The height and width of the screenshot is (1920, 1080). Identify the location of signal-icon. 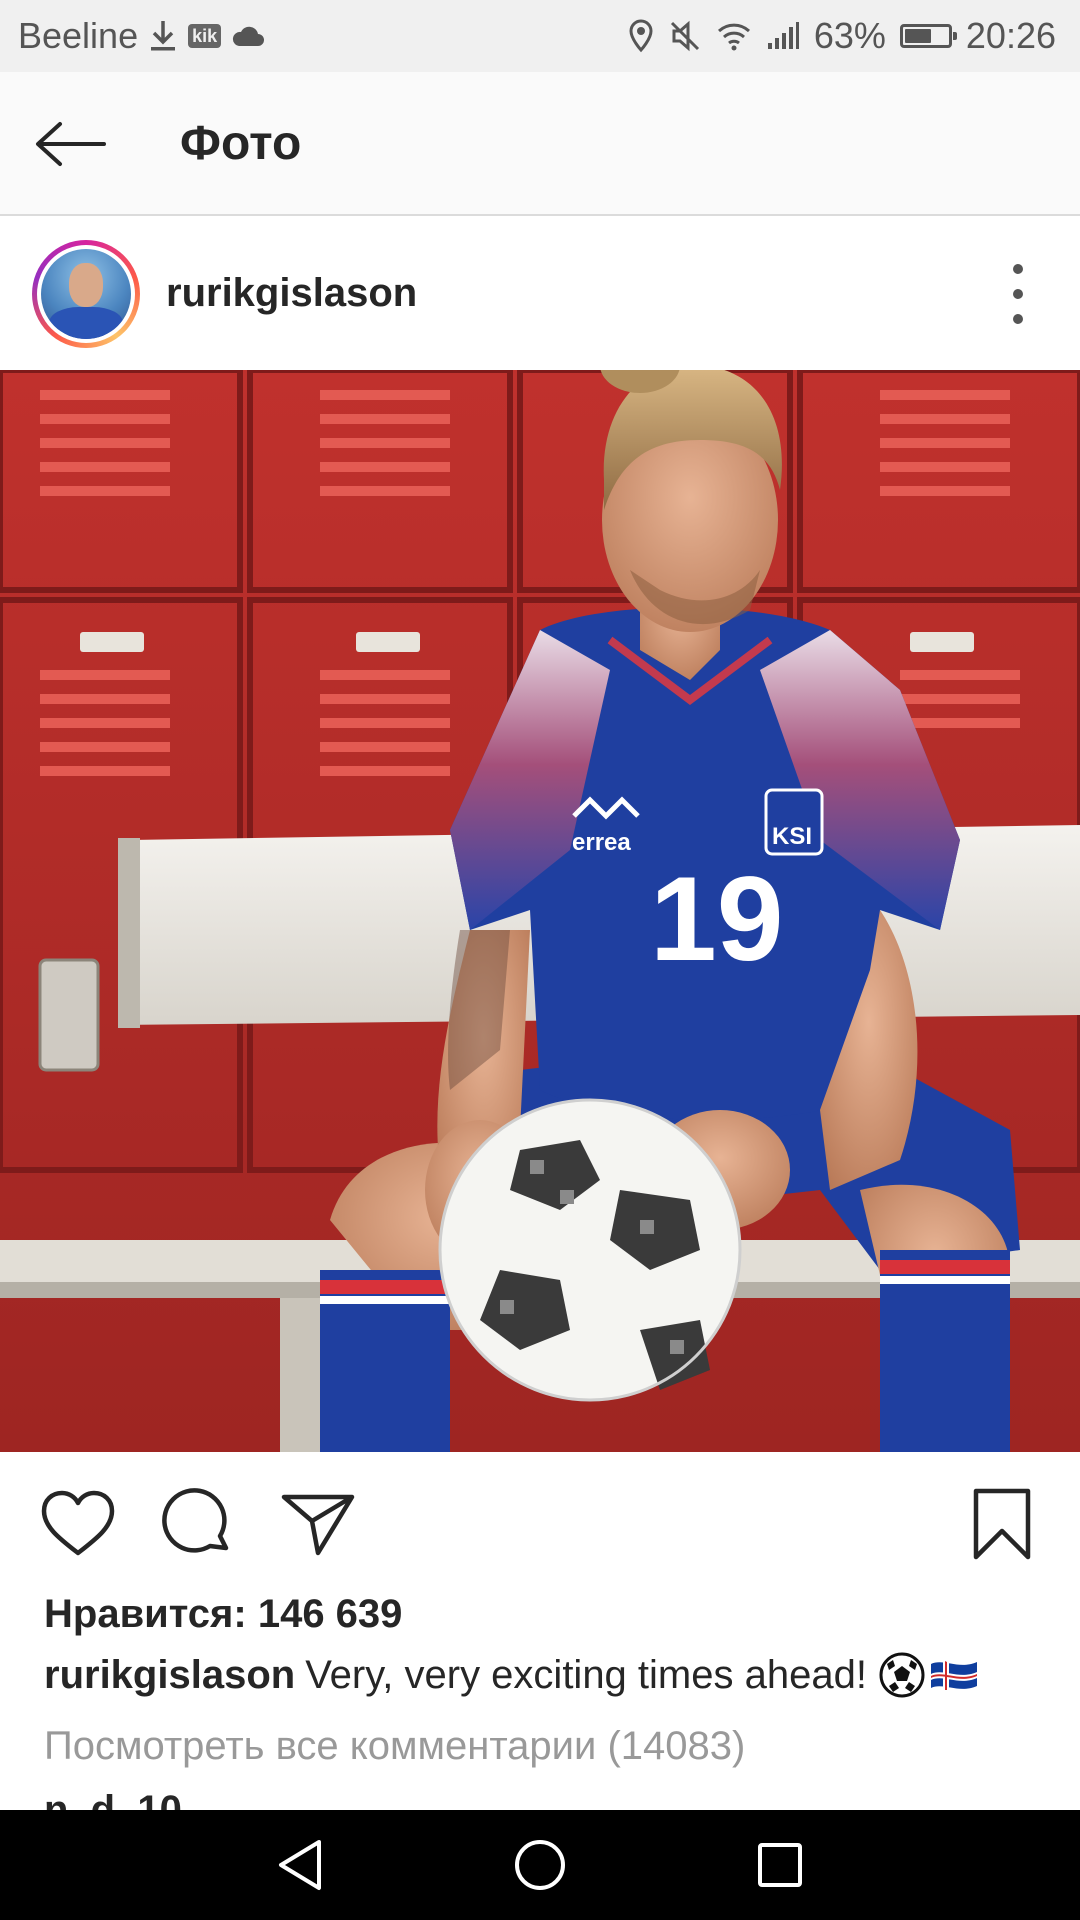
(783, 36).